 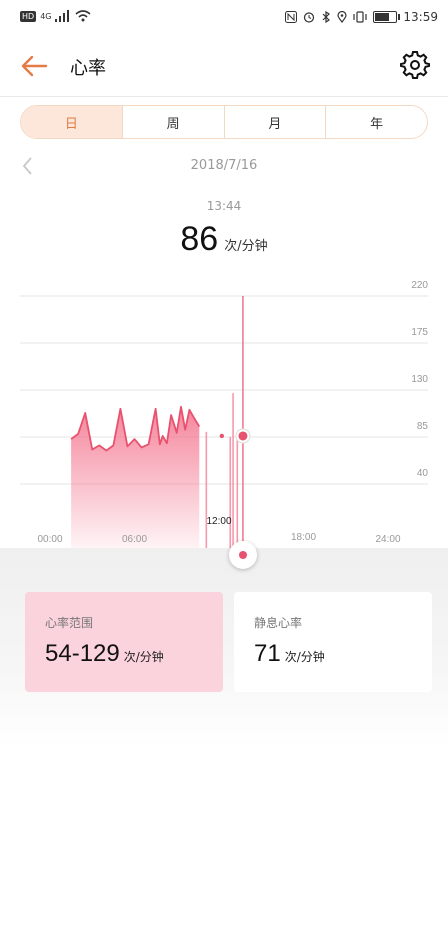 What do you see at coordinates (224, 66) in the screenshot?
I see `app-header: 心率` at bounding box center [224, 66].